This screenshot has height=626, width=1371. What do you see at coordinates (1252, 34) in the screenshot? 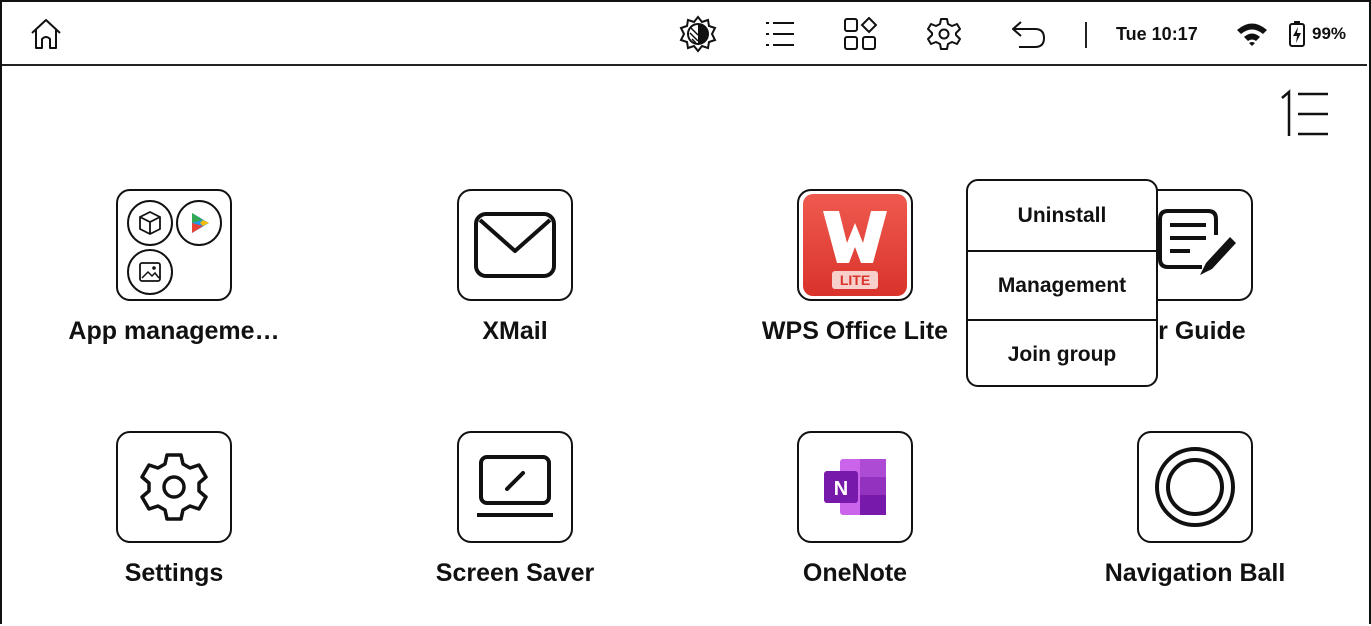
I see `wifi-icon` at bounding box center [1252, 34].